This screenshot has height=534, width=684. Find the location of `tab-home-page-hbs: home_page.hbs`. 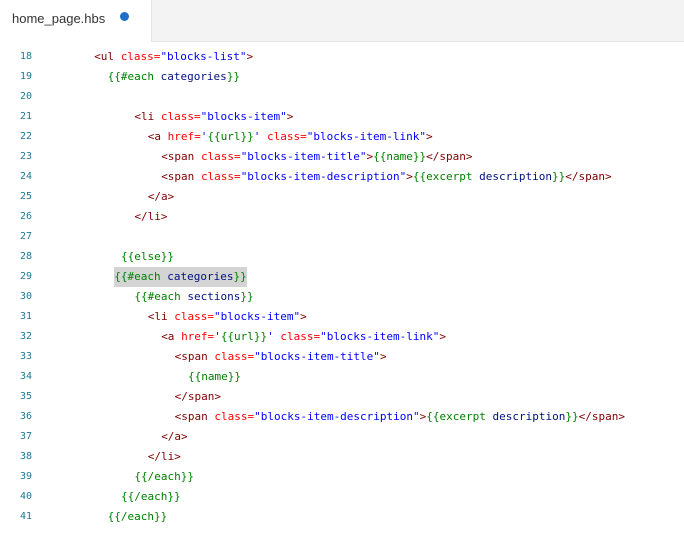

tab-home-page-hbs: home_page.hbs is located at coordinates (76, 21).